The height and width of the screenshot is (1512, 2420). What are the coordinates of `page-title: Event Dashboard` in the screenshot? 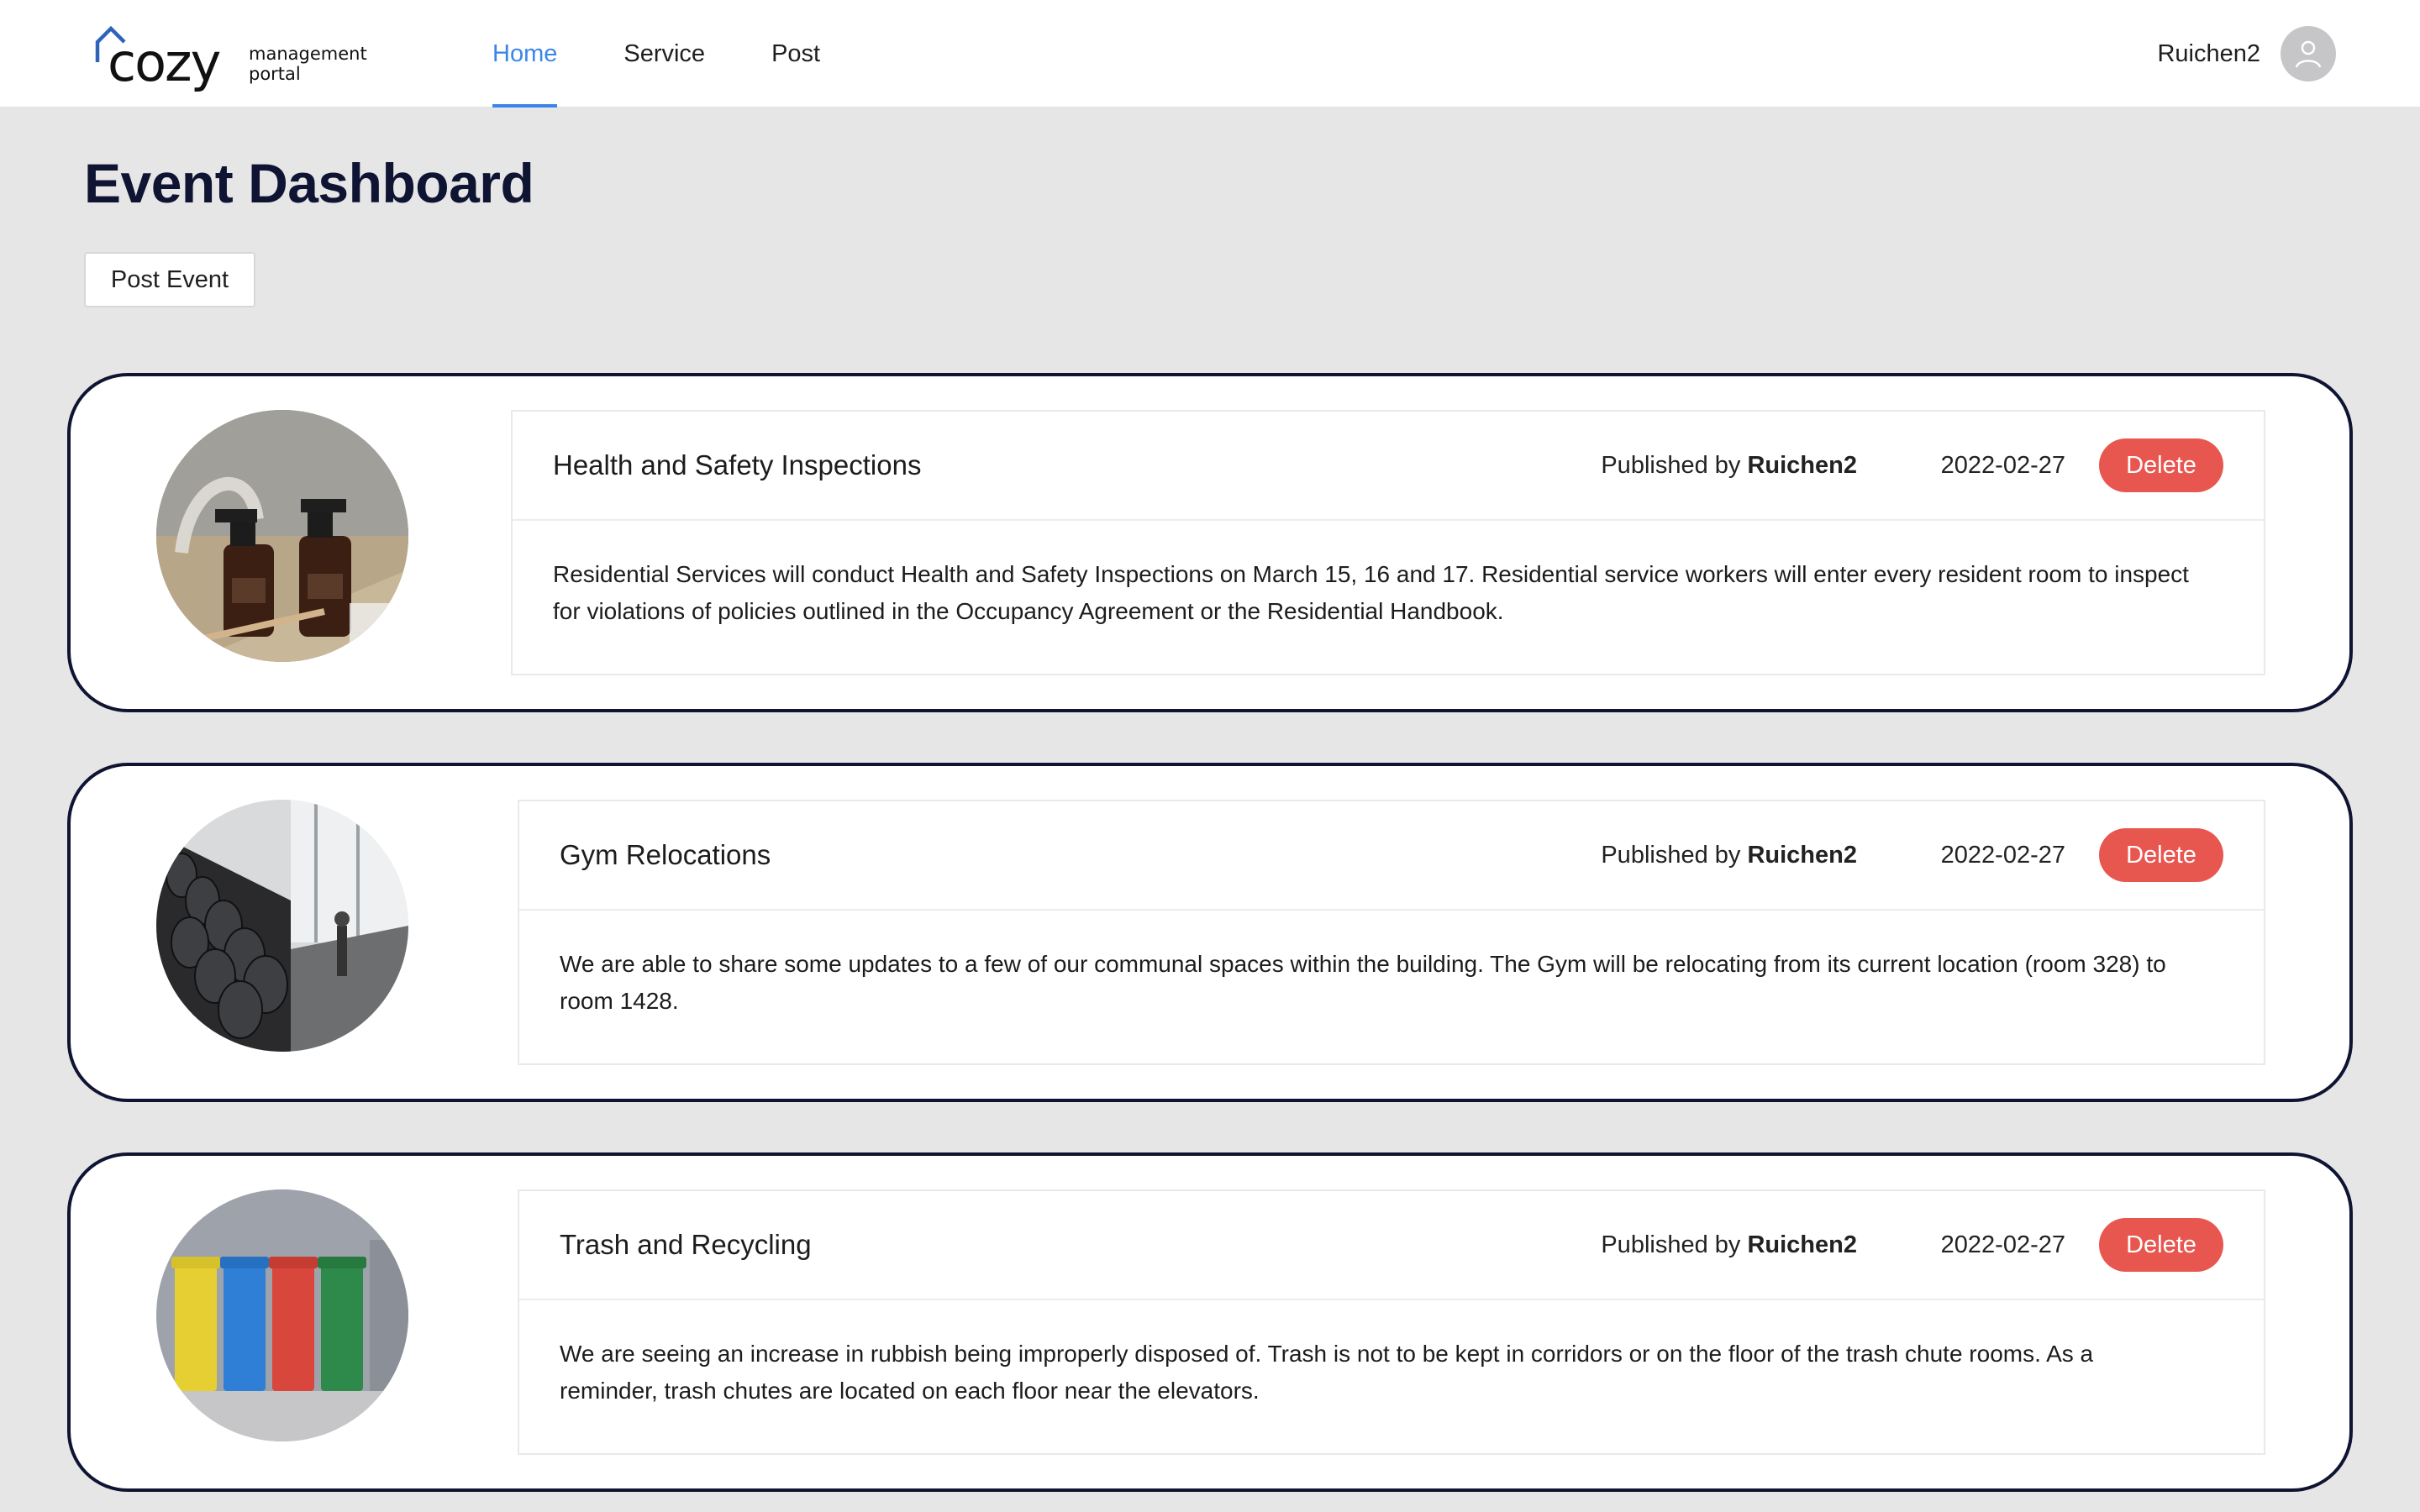 It's located at (309, 183).